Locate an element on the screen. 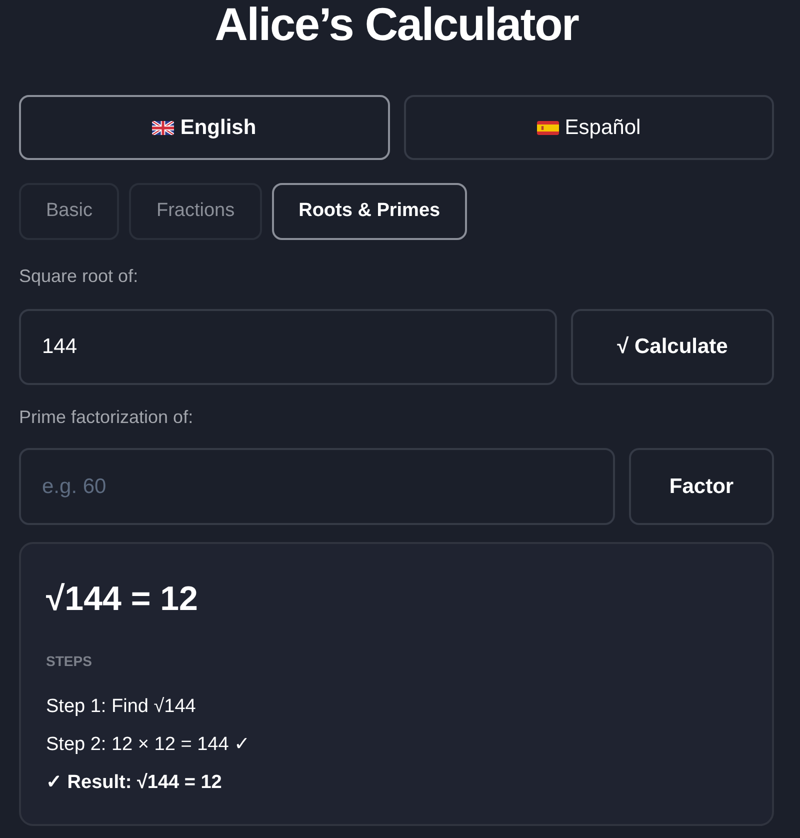 This screenshot has height=838, width=800. step-line: Step 2: 12 × 12 = 144 ✓ is located at coordinates (149, 745).